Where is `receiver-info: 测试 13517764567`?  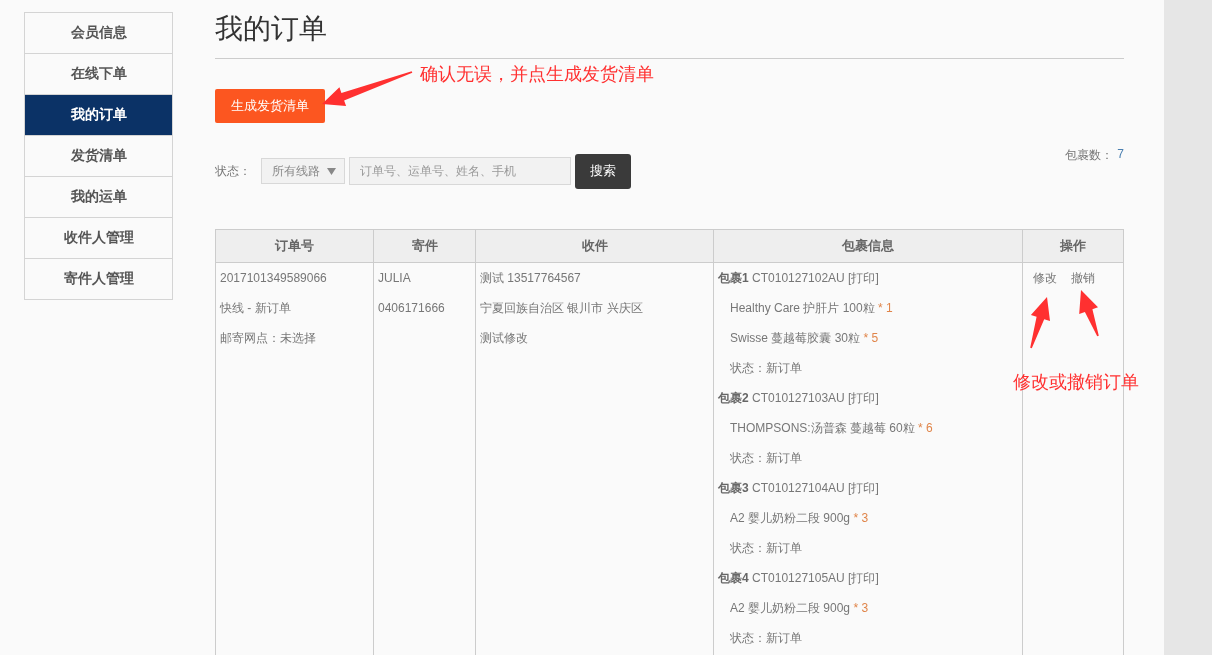
receiver-info: 测试 13517764567 is located at coordinates (531, 278).